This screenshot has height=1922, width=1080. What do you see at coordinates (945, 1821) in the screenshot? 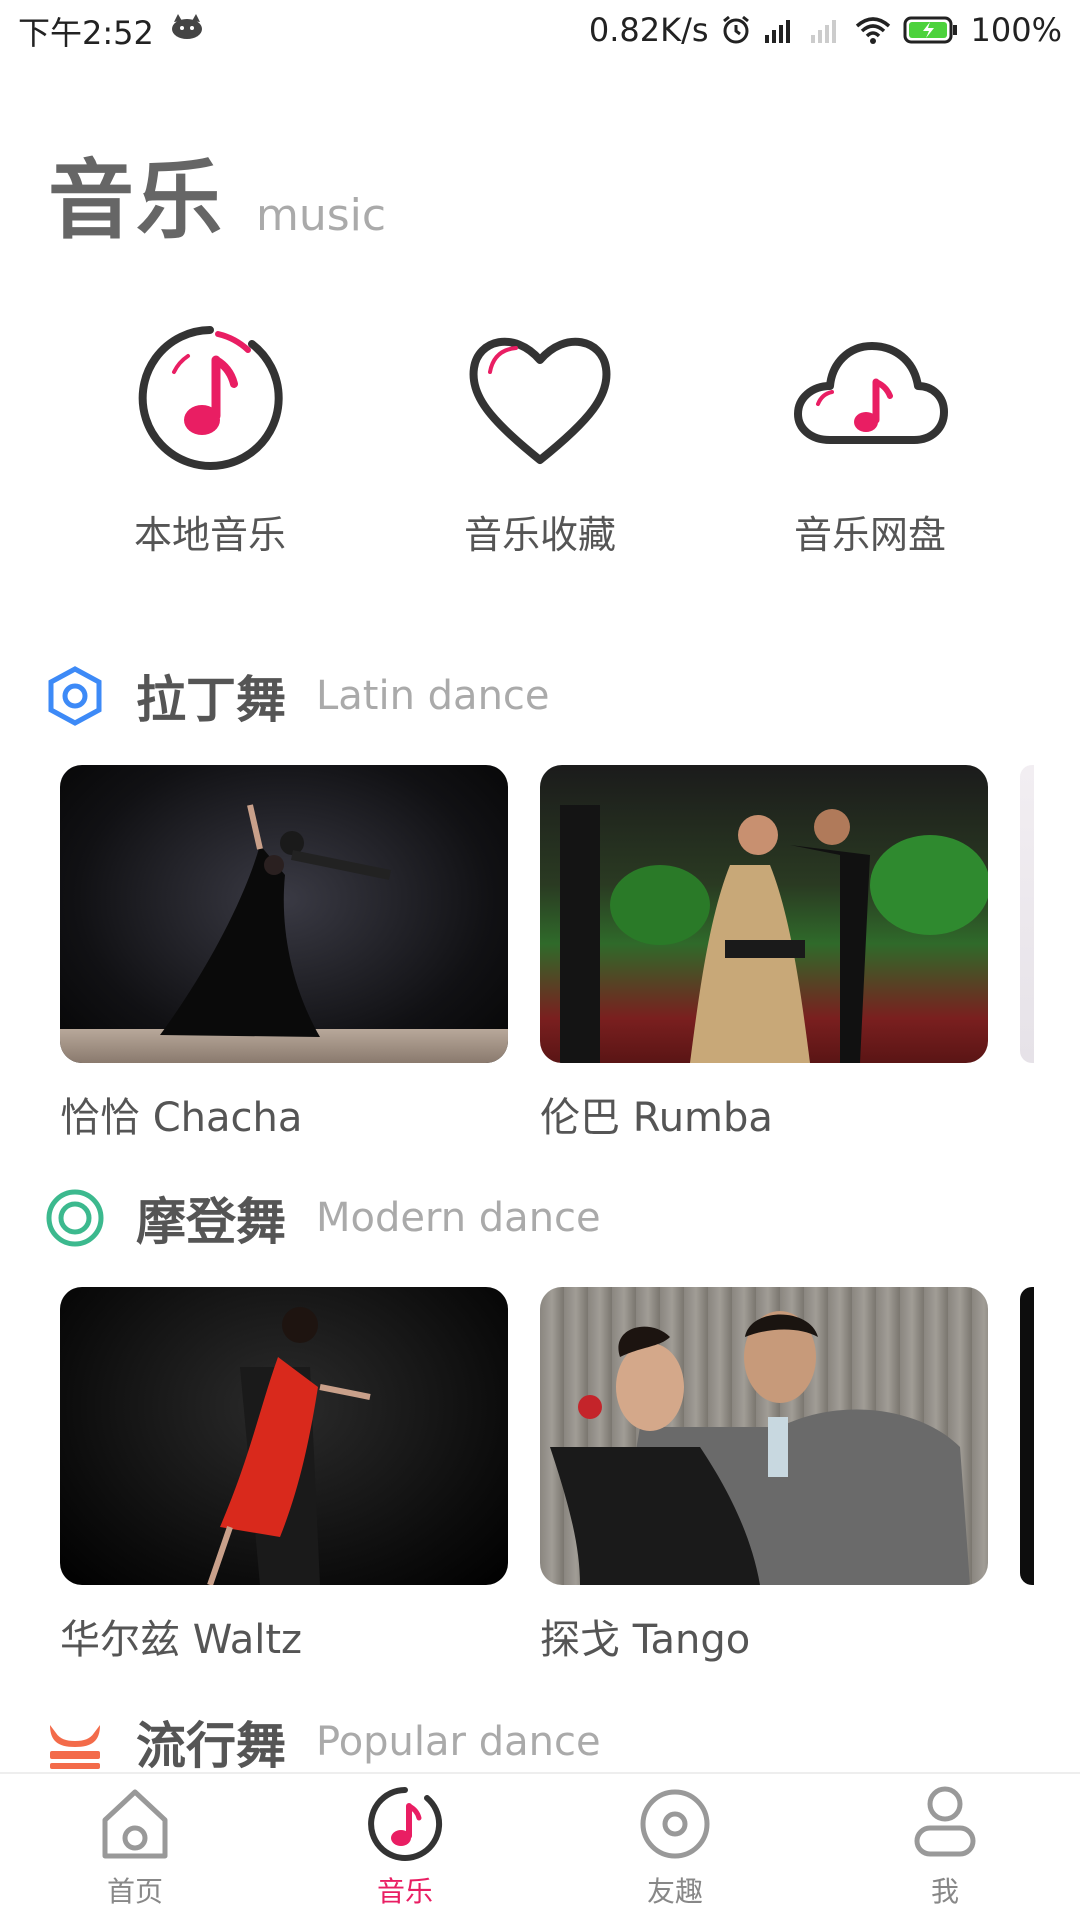
I see `person-icon` at bounding box center [945, 1821].